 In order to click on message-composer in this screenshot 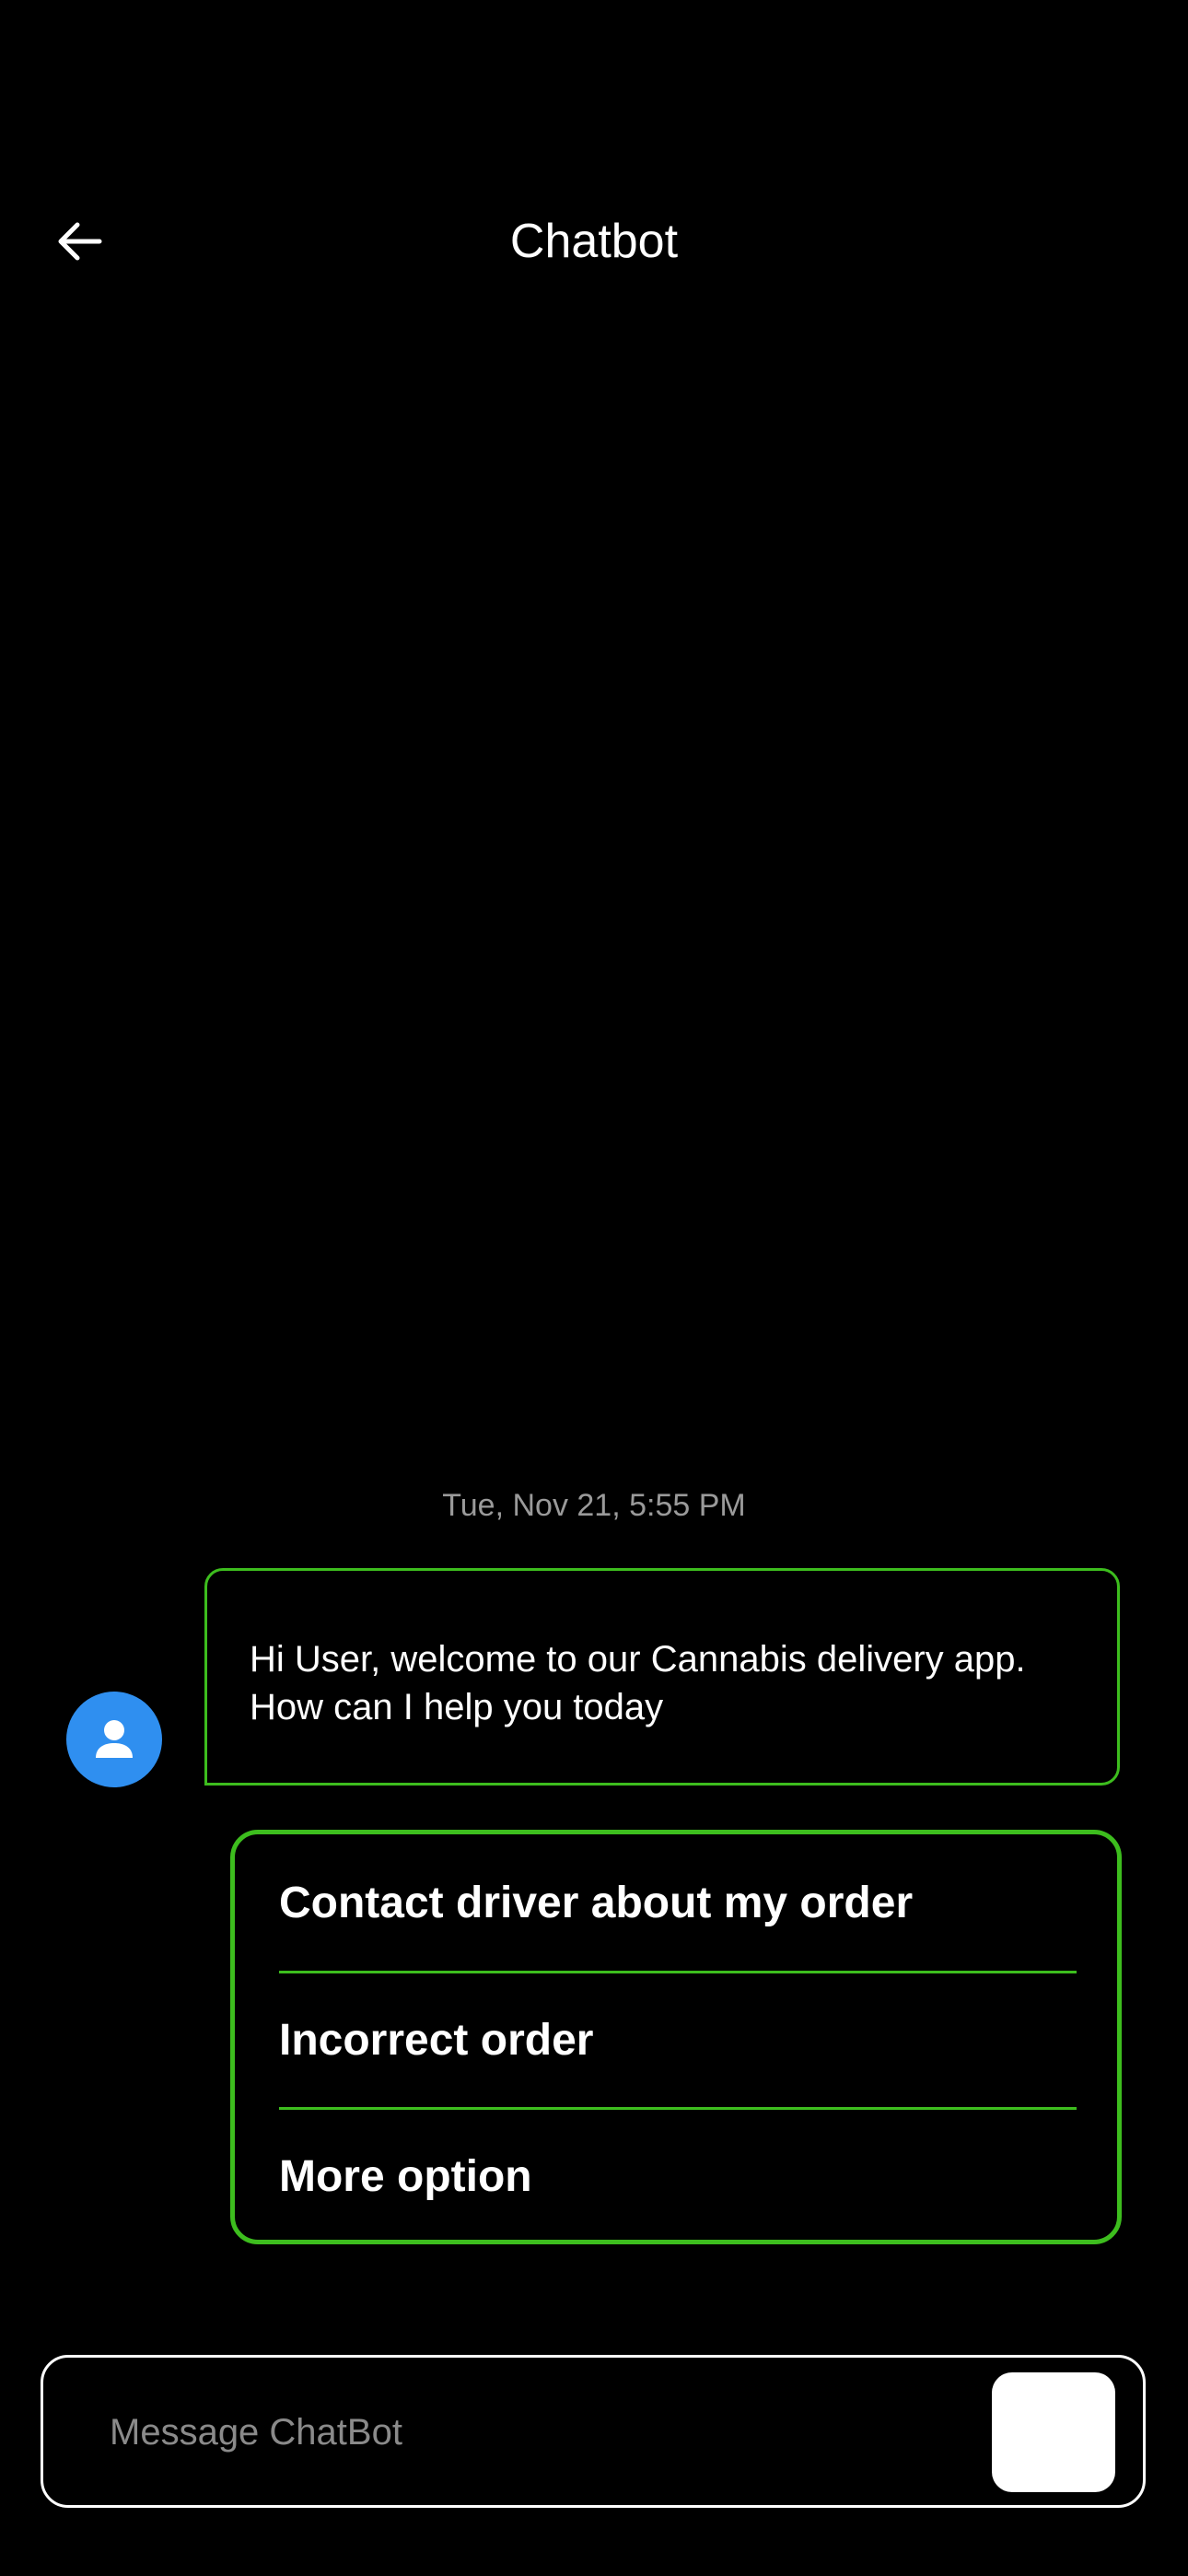, I will do `click(593, 2431)`.